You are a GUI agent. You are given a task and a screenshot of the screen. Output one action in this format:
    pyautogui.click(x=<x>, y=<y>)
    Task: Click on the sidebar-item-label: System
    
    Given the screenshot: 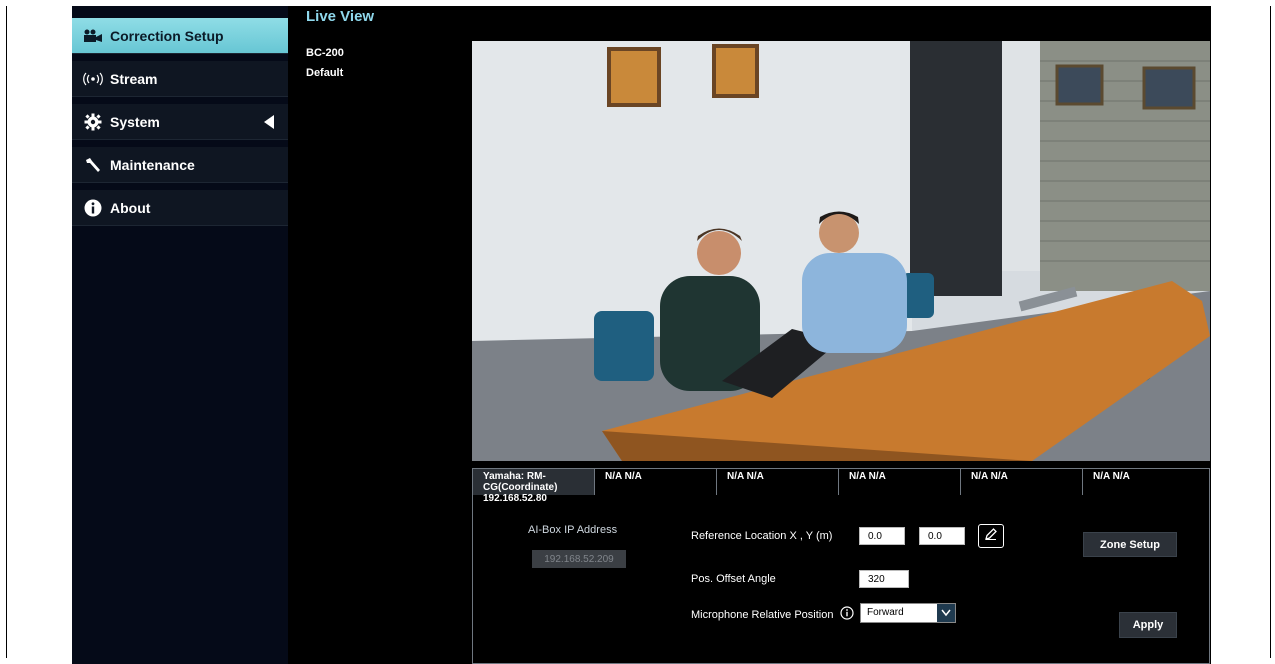 What is the action you would take?
    pyautogui.click(x=135, y=121)
    